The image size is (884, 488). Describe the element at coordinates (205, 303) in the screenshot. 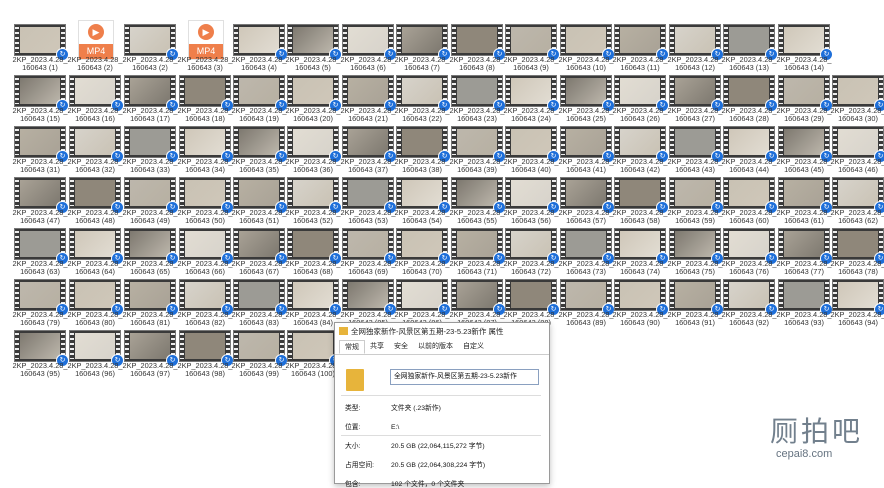

I see `file-item: ↻ 2KP_2023.4.28_ 160643 (82)` at that location.